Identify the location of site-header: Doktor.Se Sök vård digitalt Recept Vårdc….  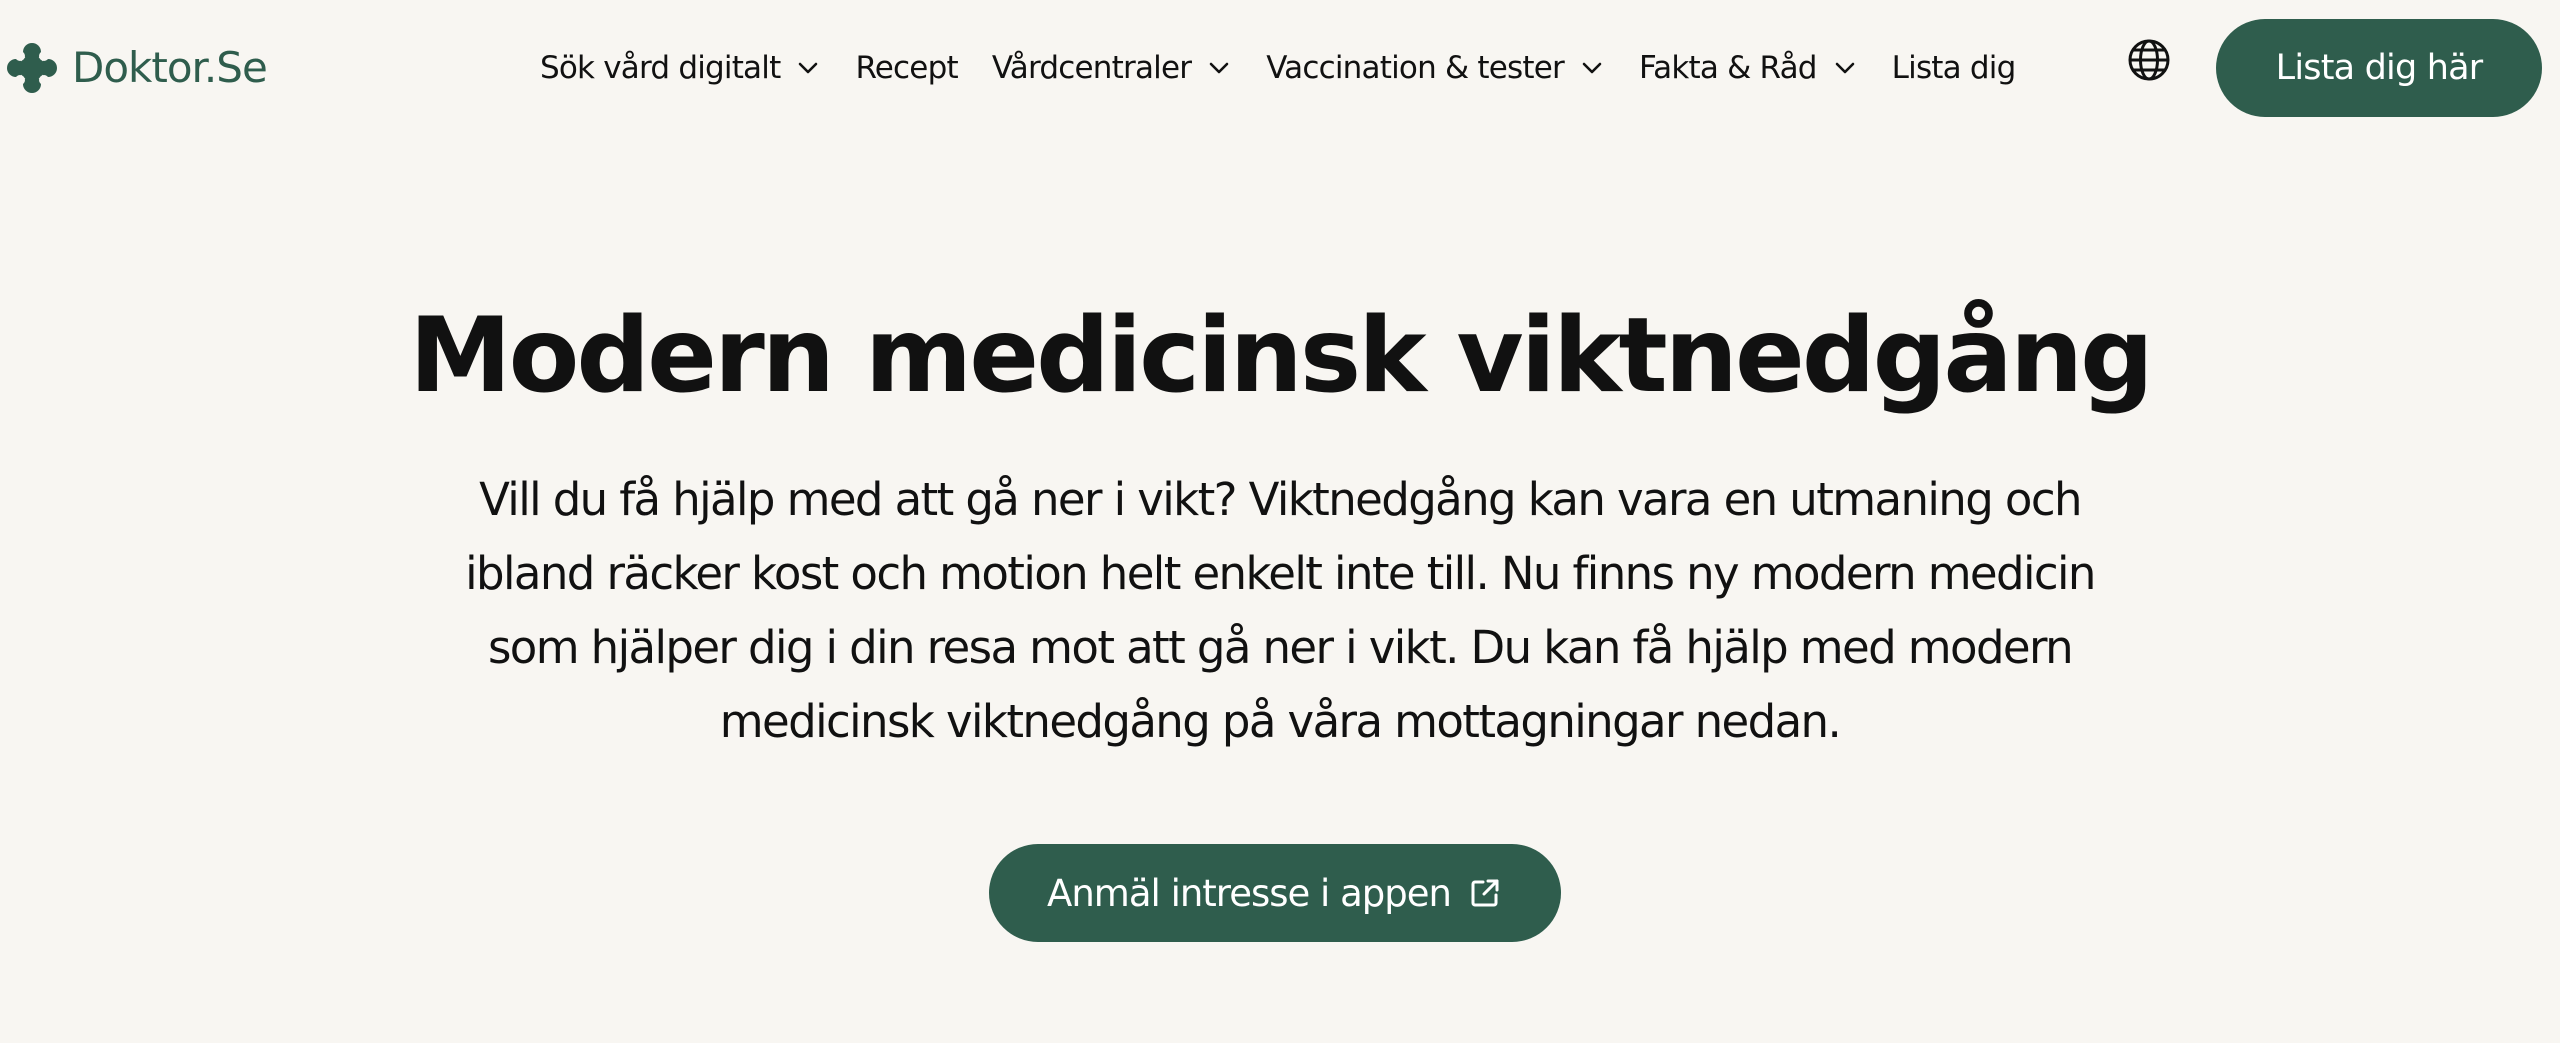
(1280, 67).